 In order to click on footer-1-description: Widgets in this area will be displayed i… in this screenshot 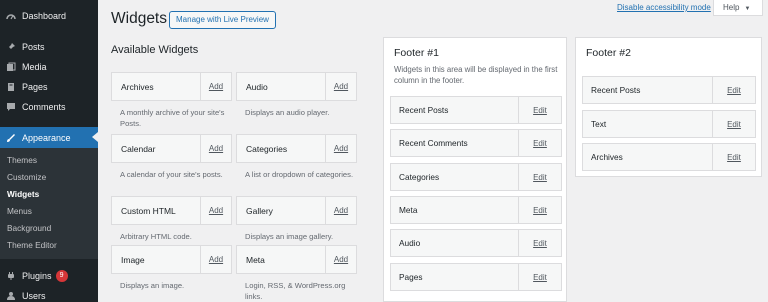, I will do `click(476, 75)`.